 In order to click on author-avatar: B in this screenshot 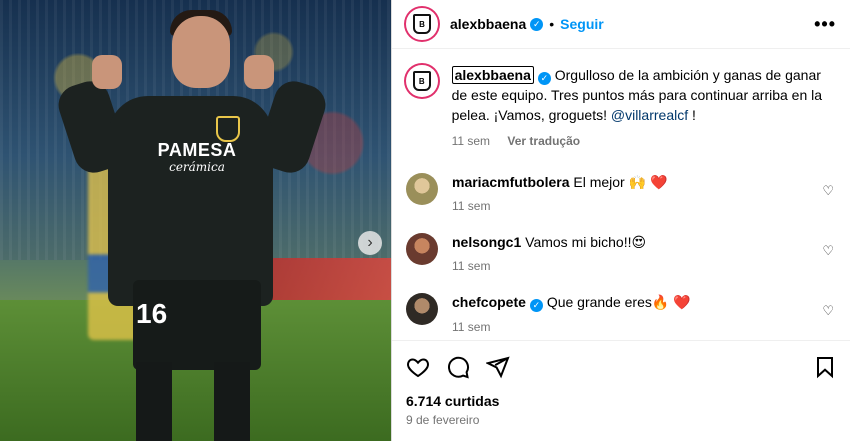, I will do `click(422, 24)`.